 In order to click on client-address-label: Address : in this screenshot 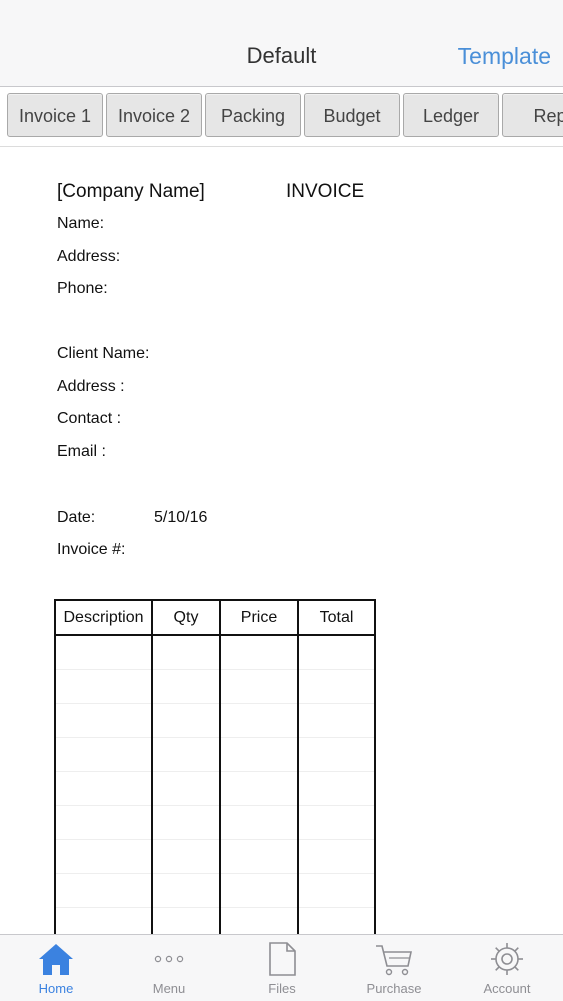, I will do `click(91, 387)`.